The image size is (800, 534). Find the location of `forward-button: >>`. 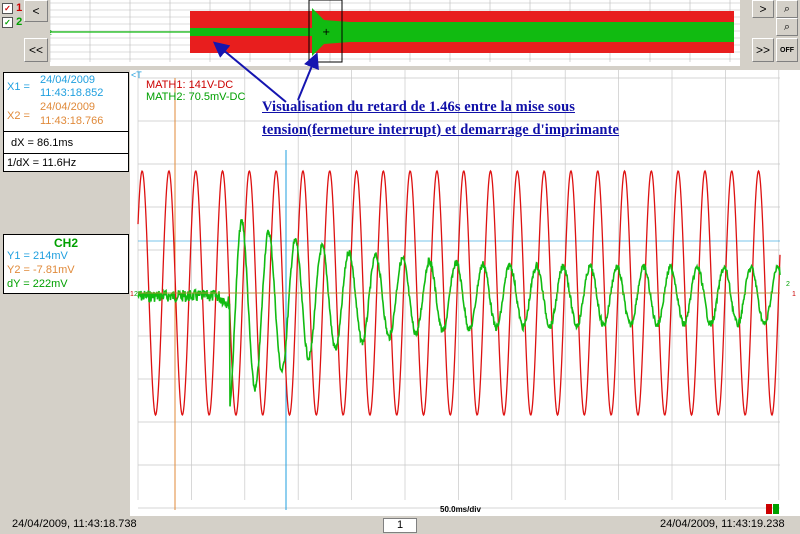

forward-button: >> is located at coordinates (763, 50).